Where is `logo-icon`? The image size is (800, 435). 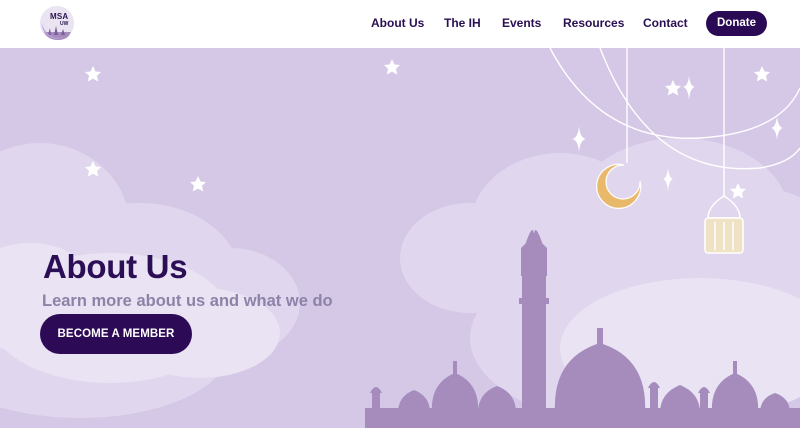 logo-icon is located at coordinates (57, 23).